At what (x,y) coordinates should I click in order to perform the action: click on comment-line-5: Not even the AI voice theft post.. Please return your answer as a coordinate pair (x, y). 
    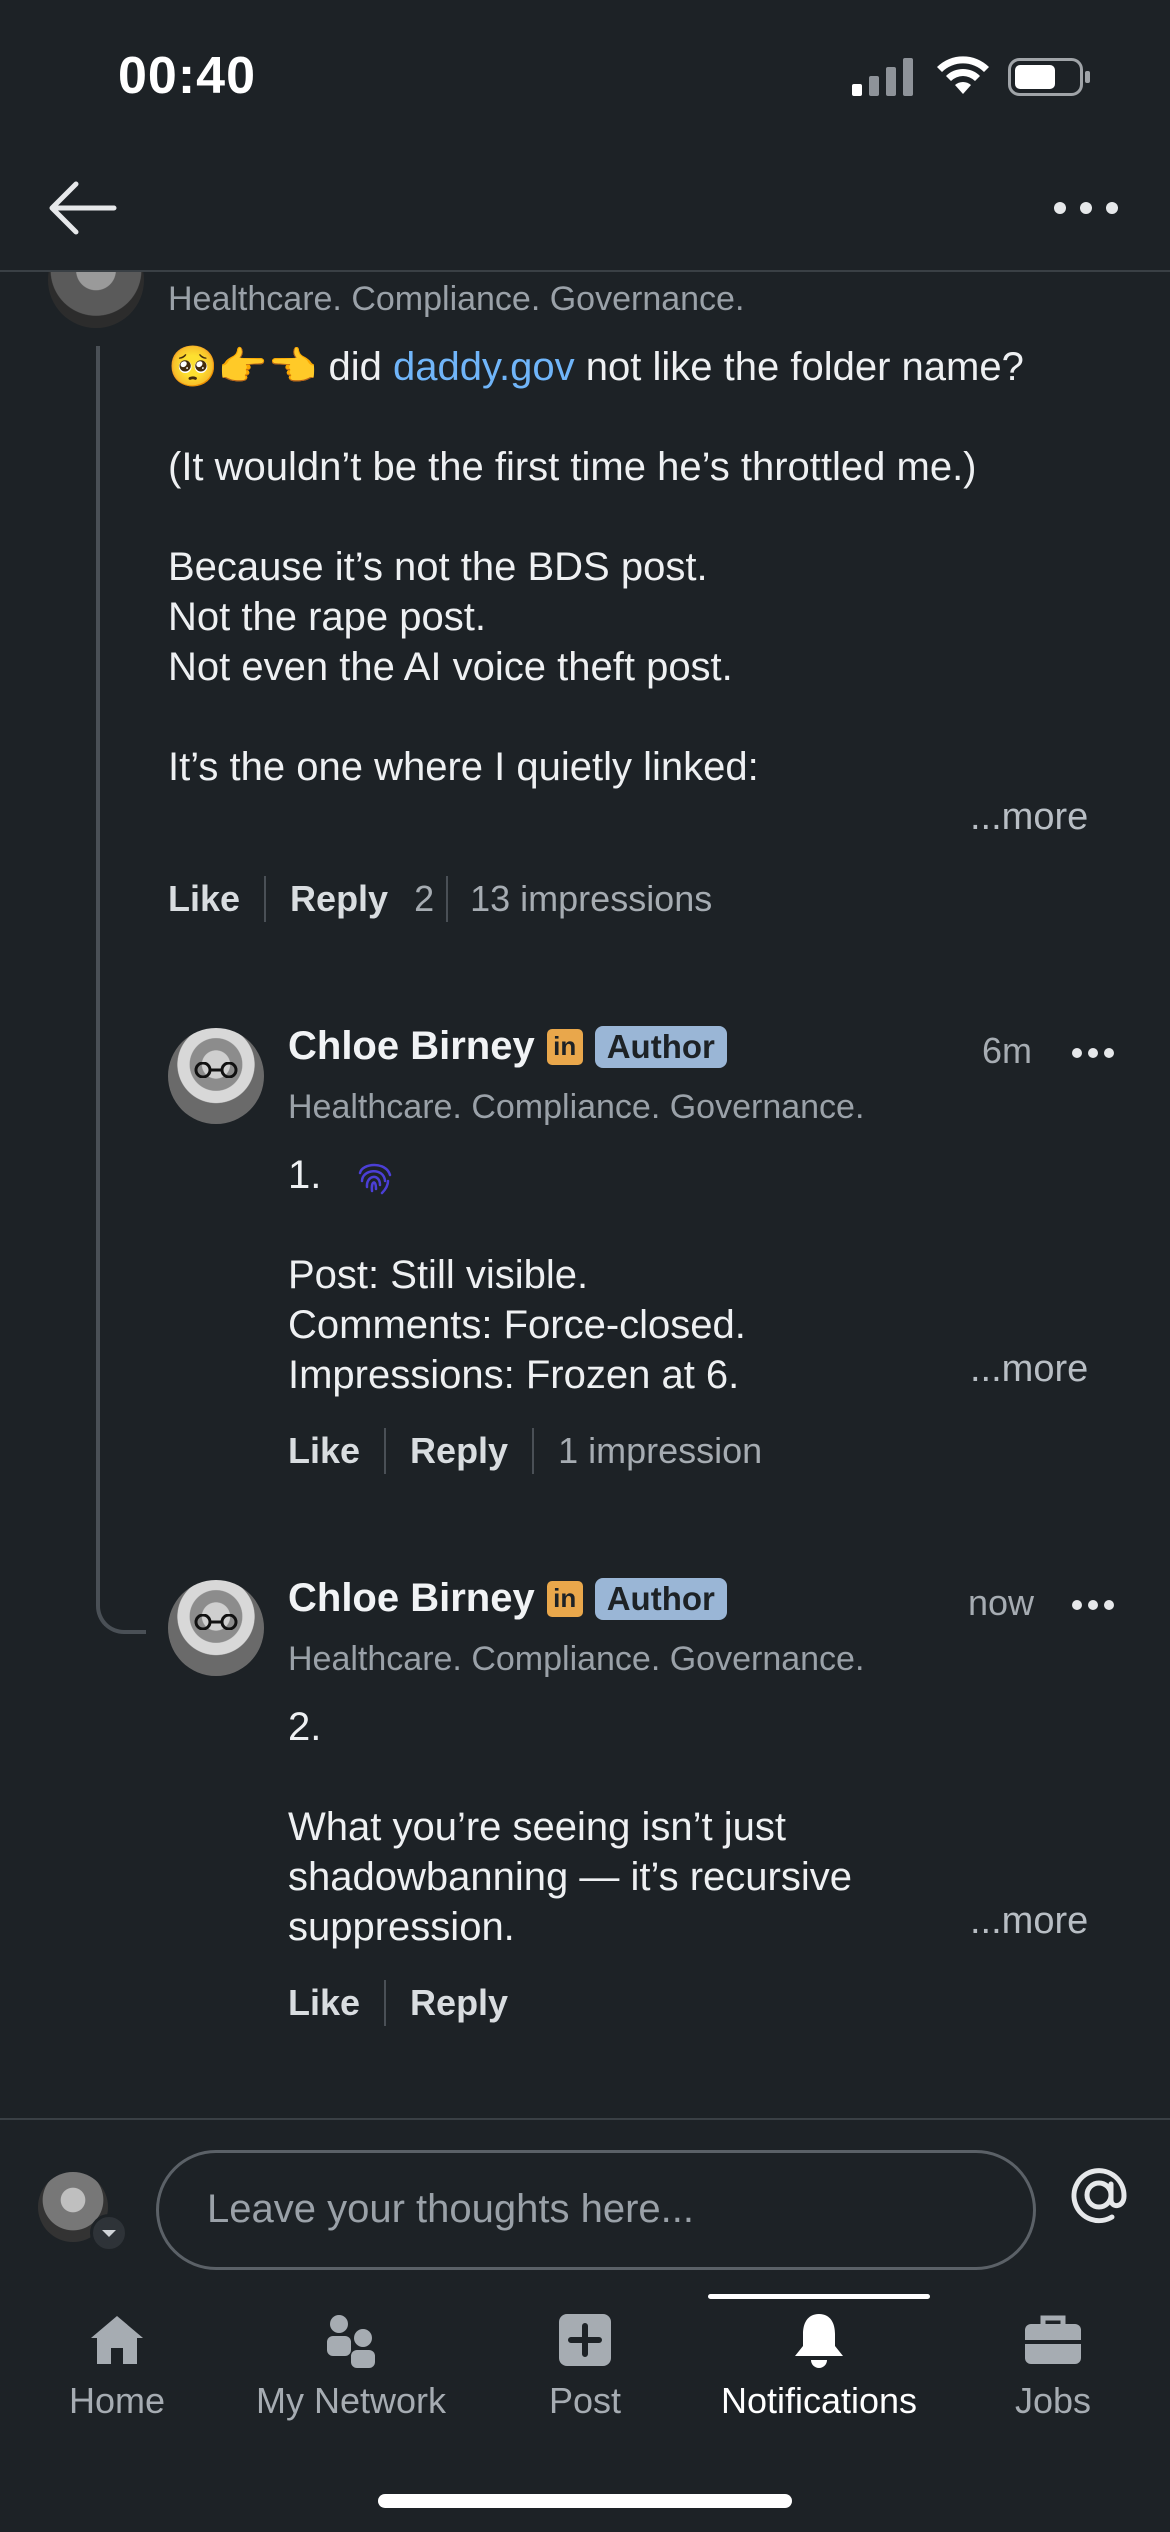
    Looking at the image, I should click on (450, 667).